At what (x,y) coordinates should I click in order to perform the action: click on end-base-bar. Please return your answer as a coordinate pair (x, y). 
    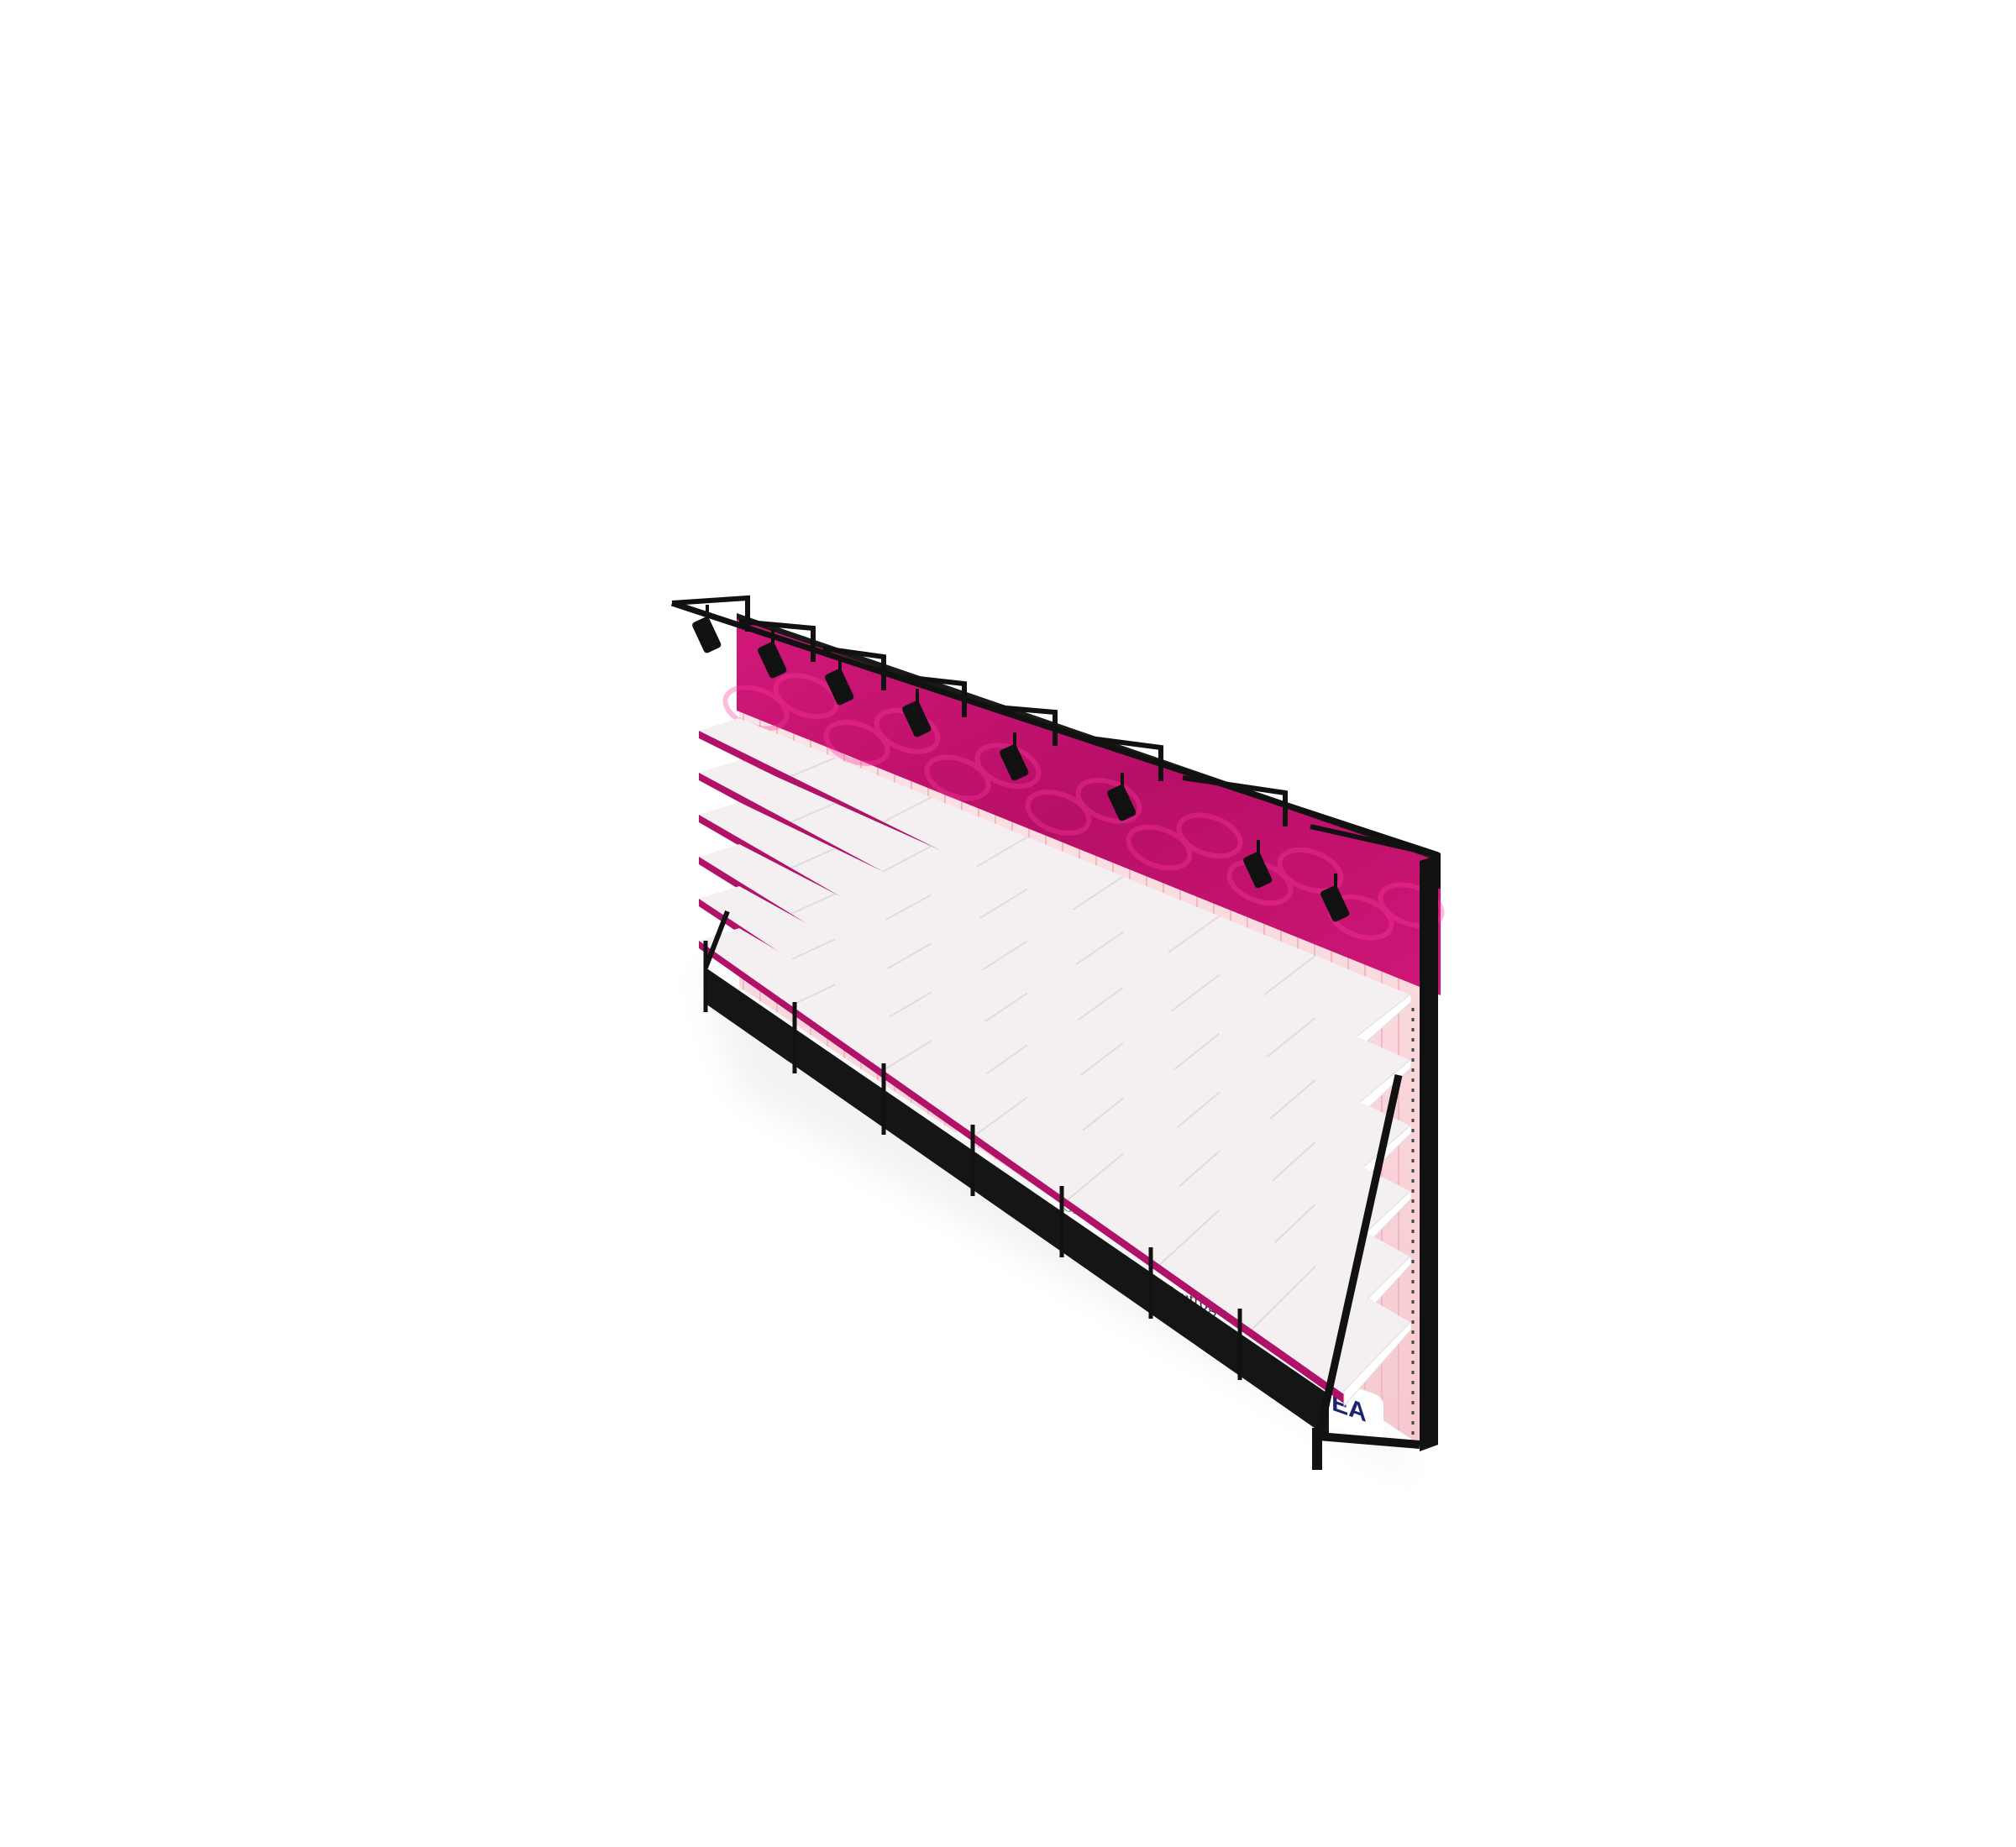
    Looking at the image, I should click on (1369, 1440).